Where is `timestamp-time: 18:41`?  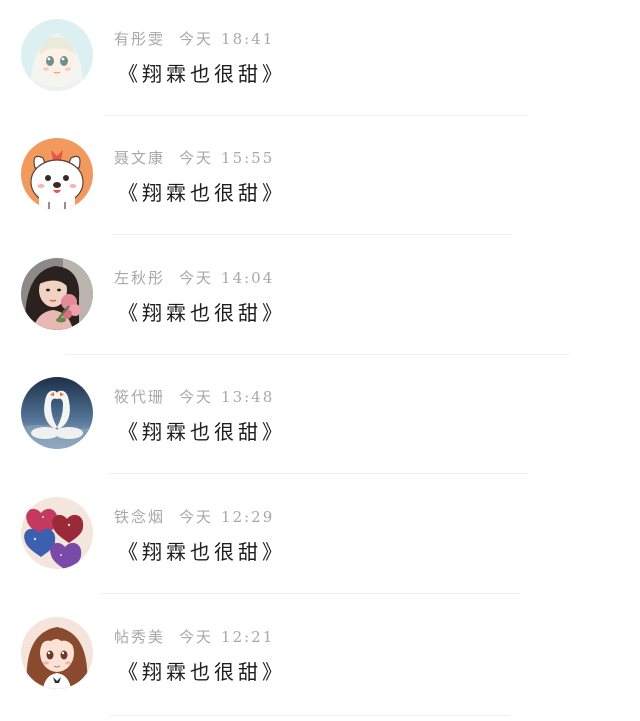 timestamp-time: 18:41 is located at coordinates (248, 39).